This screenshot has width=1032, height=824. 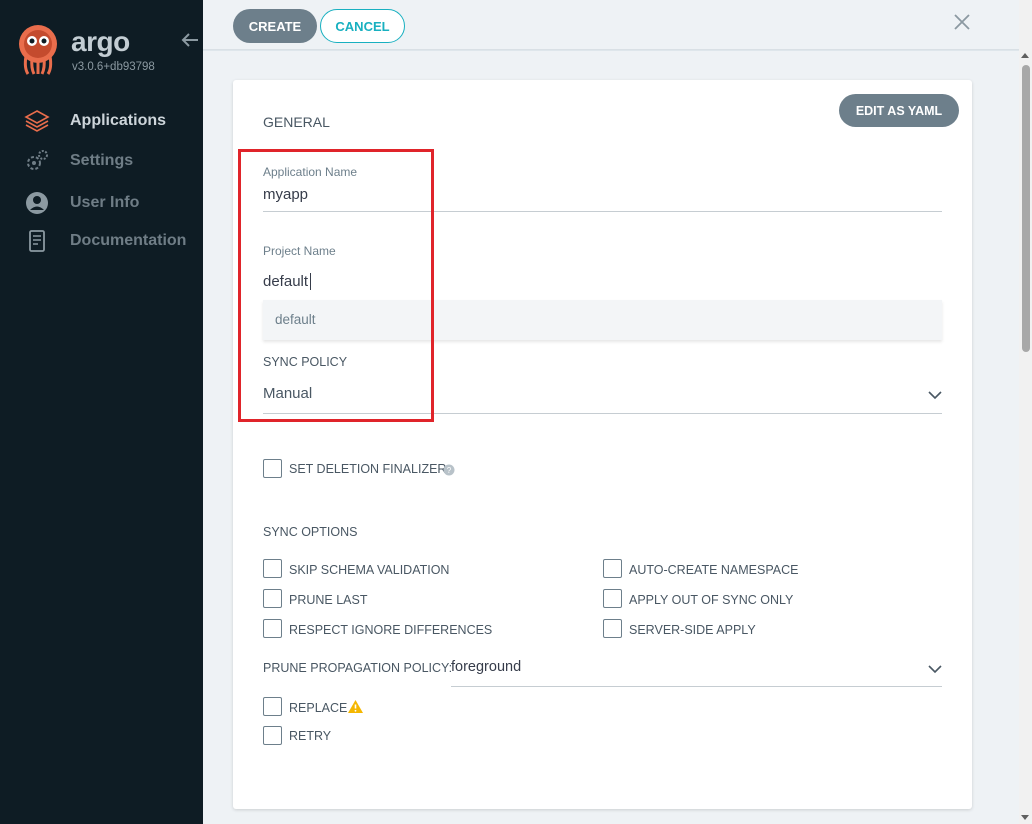 I want to click on warning-icon, so click(x=355, y=706).